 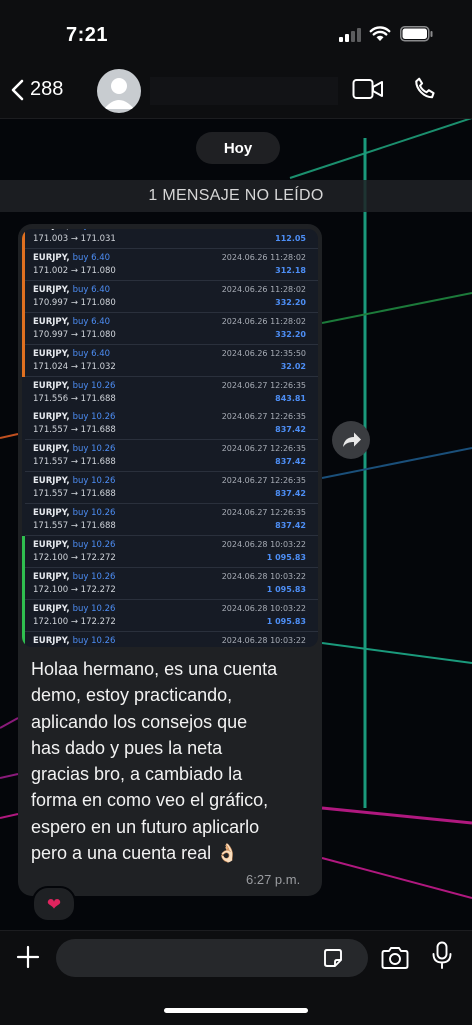 I want to click on trade-prices: 170.997 → 171.080, so click(x=74, y=334).